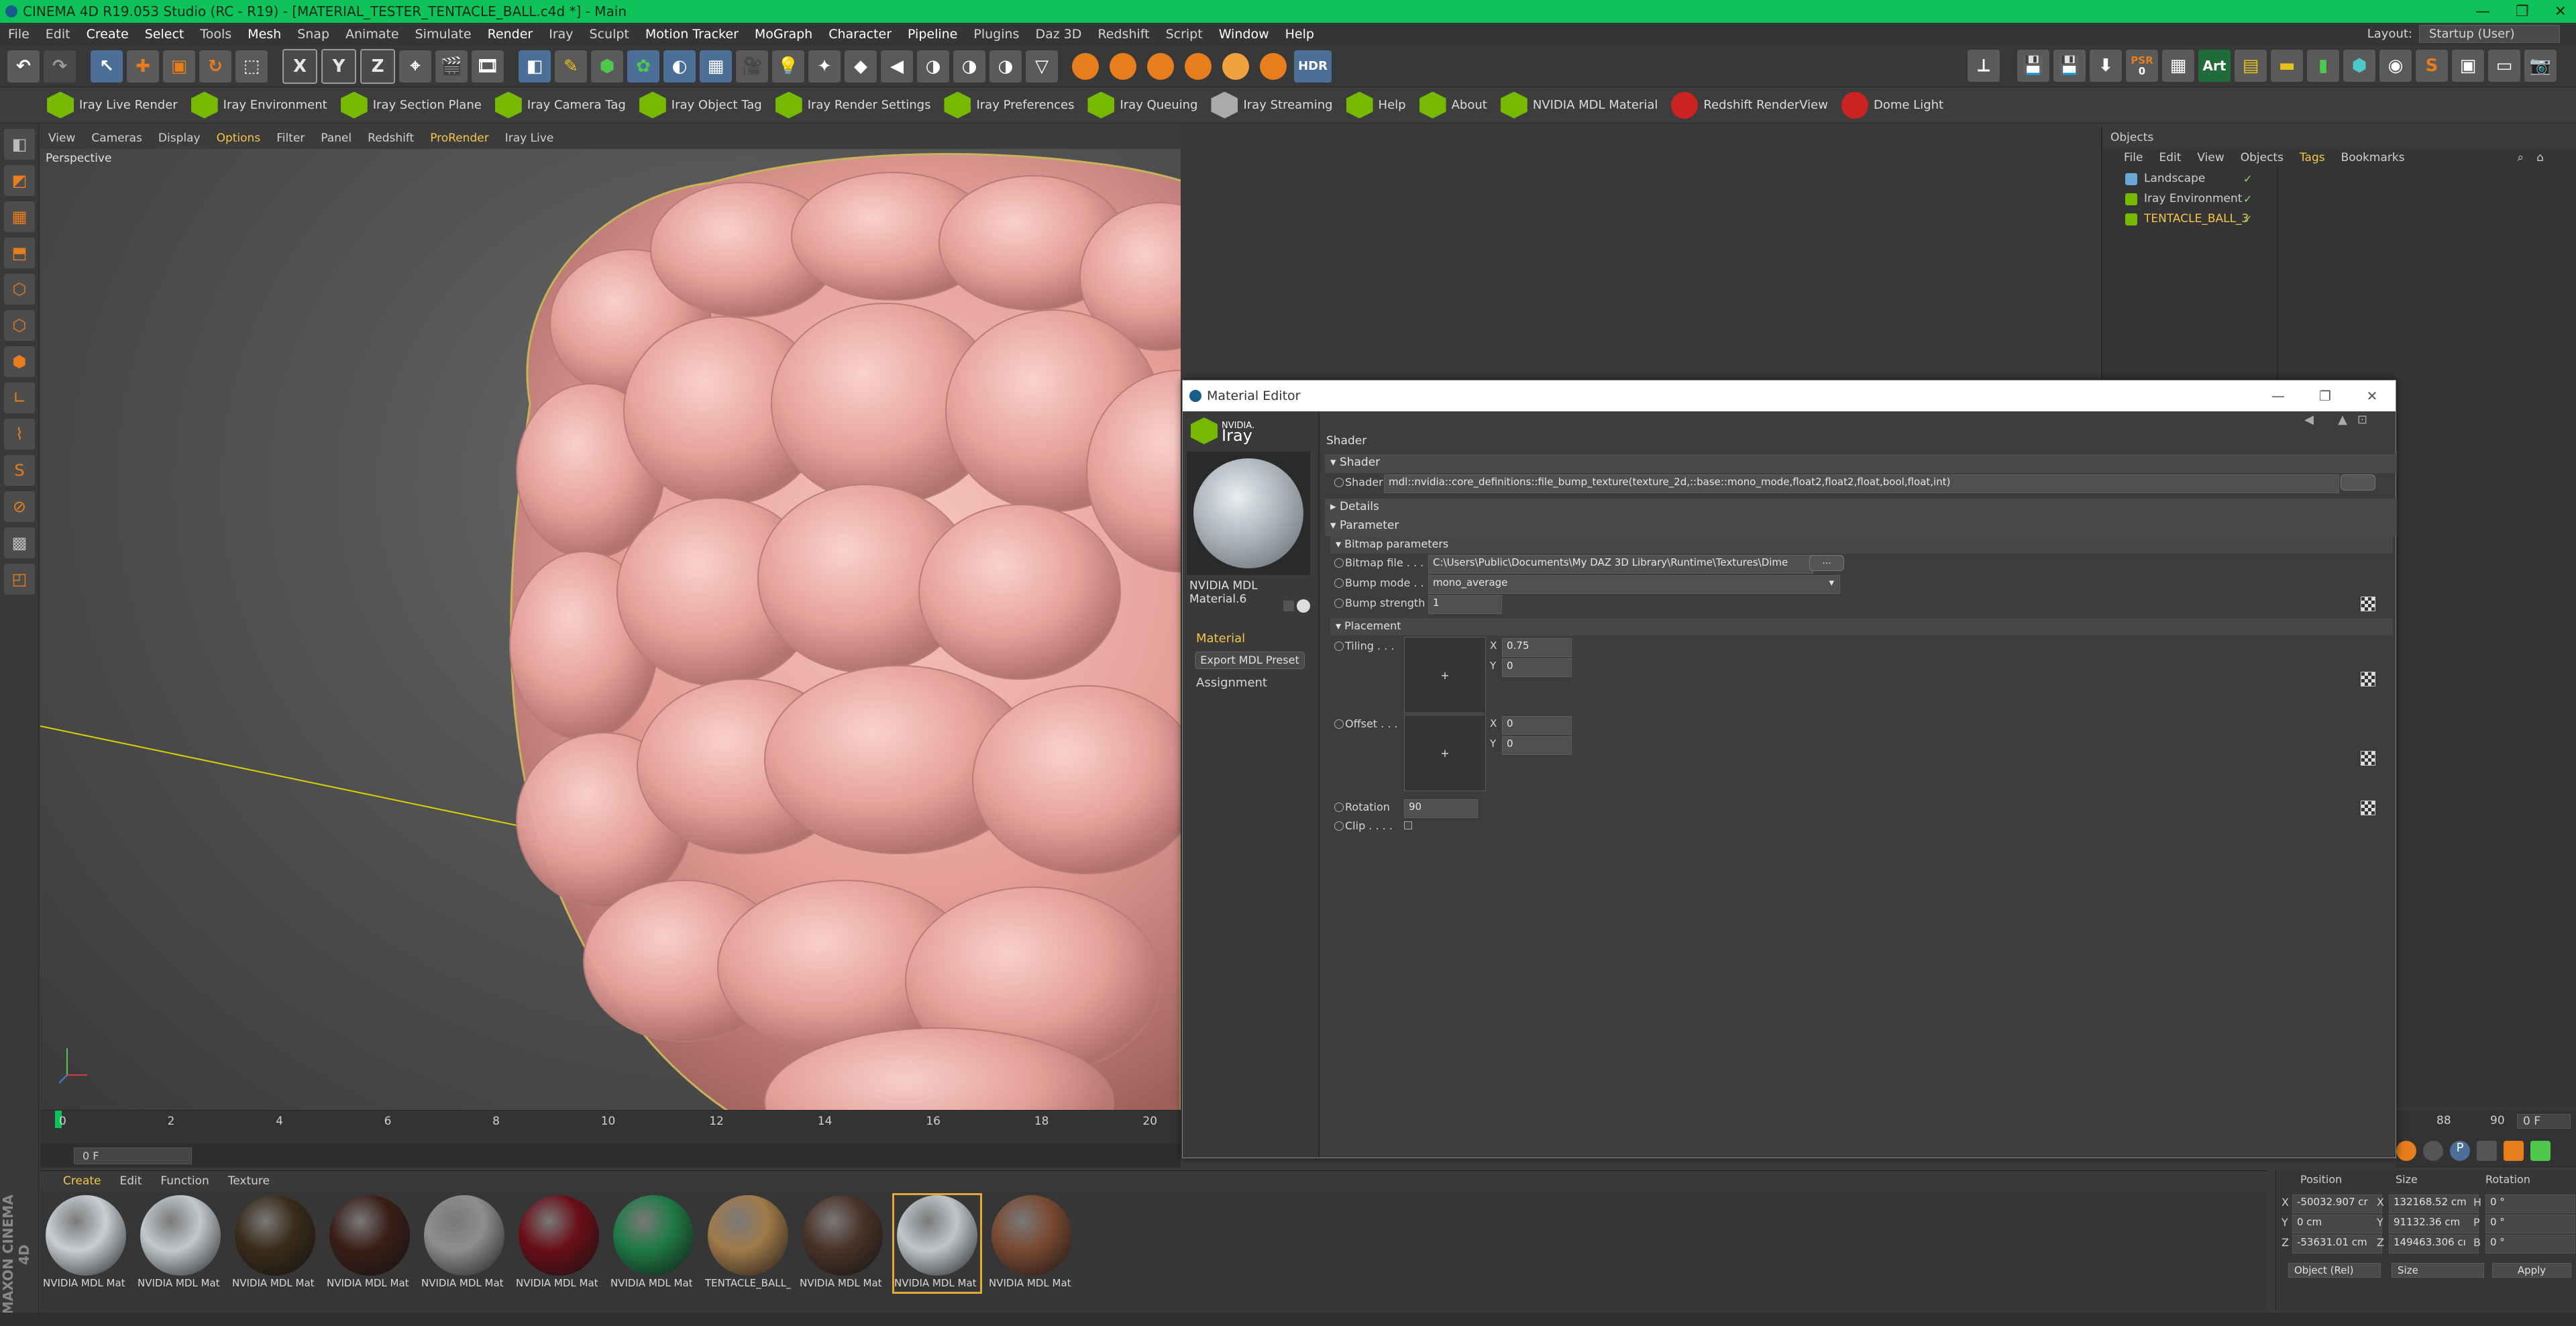 This screenshot has width=2576, height=1326. I want to click on object-name: TENTACLE_BALL_3, so click(2196, 218).